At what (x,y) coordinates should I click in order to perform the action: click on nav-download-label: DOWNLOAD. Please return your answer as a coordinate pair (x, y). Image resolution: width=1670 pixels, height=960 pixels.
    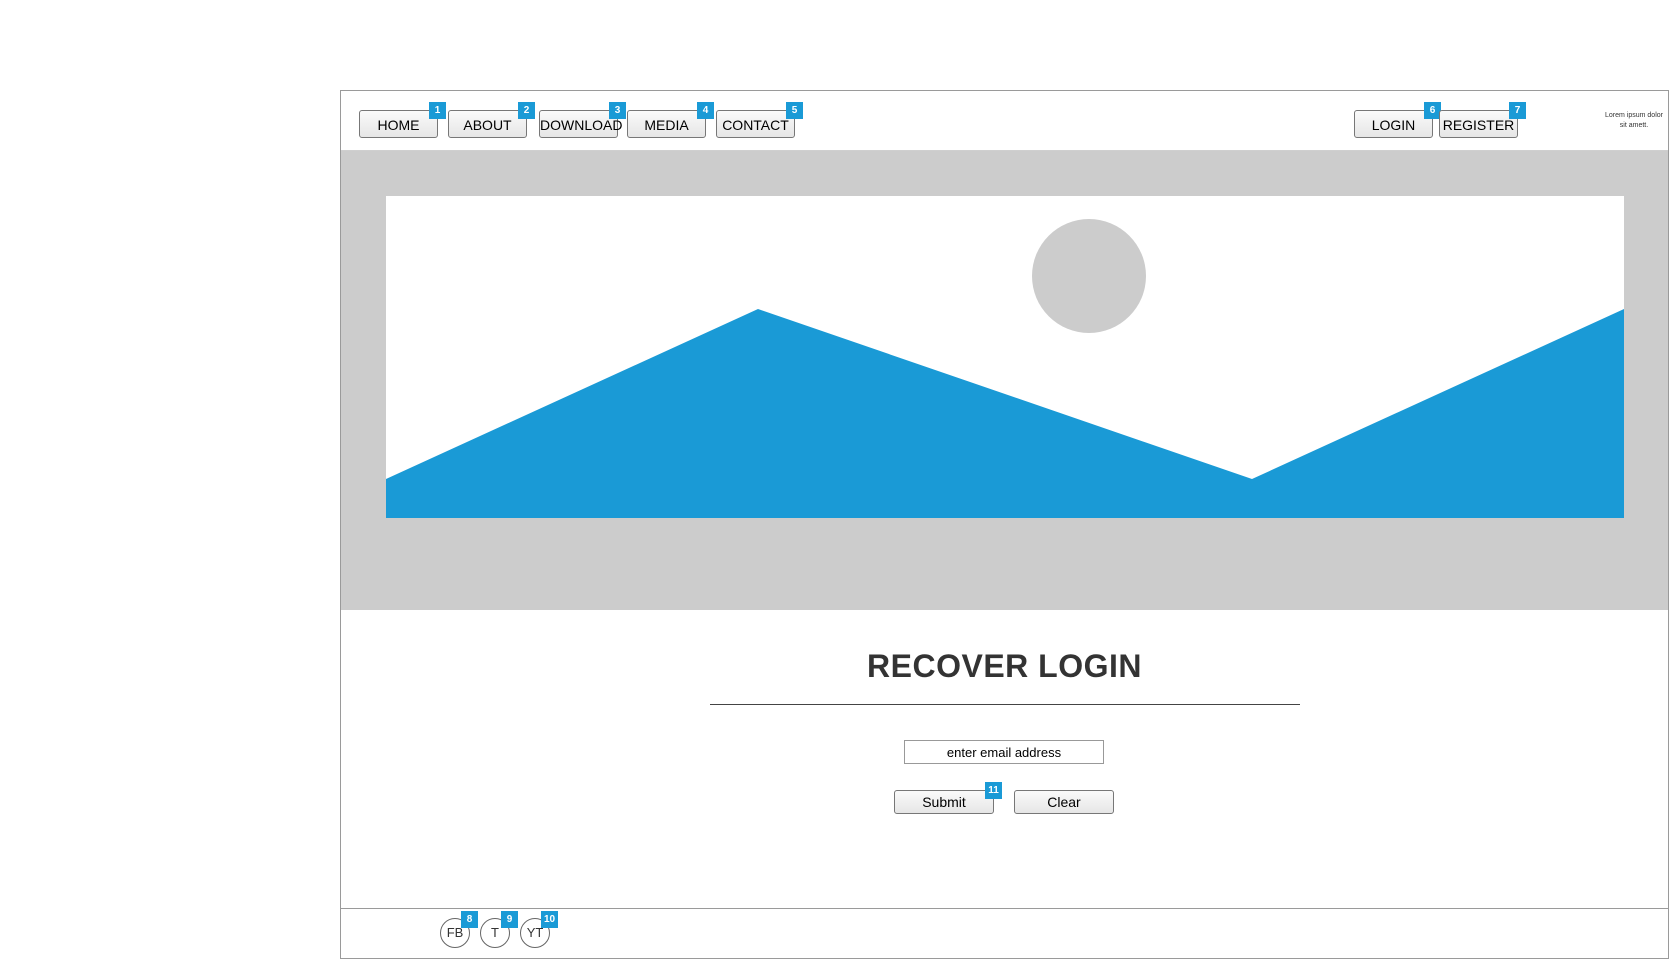
    Looking at the image, I should click on (581, 125).